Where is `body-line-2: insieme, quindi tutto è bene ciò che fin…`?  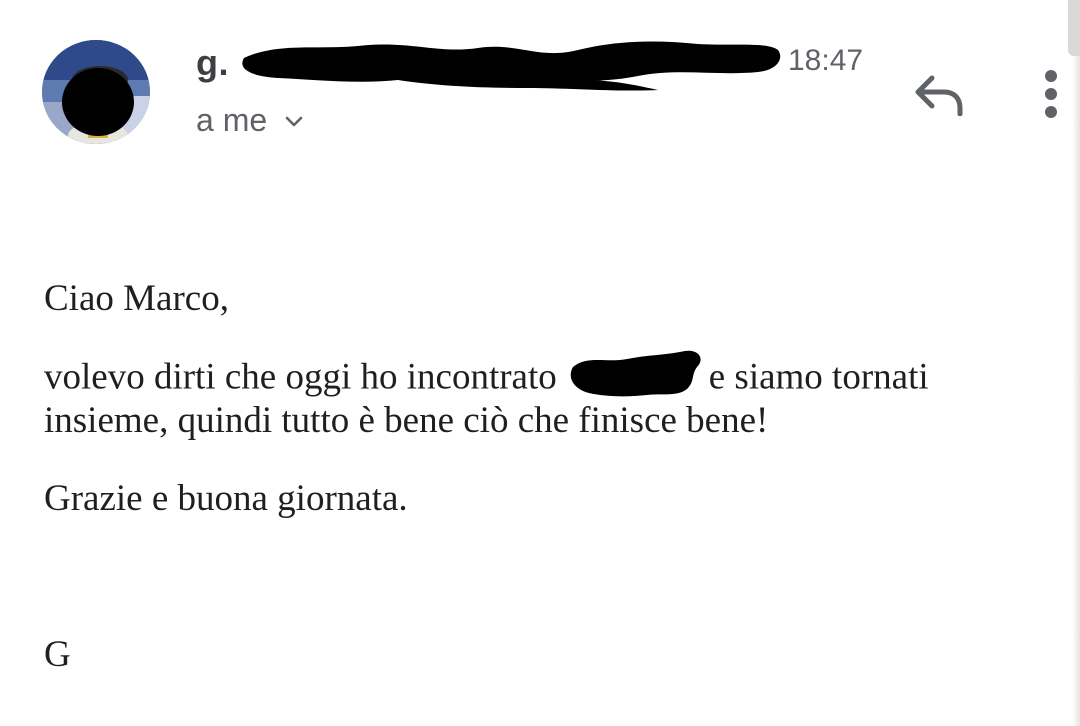 body-line-2: insieme, quindi tutto è bene ciò che fin… is located at coordinates (406, 420).